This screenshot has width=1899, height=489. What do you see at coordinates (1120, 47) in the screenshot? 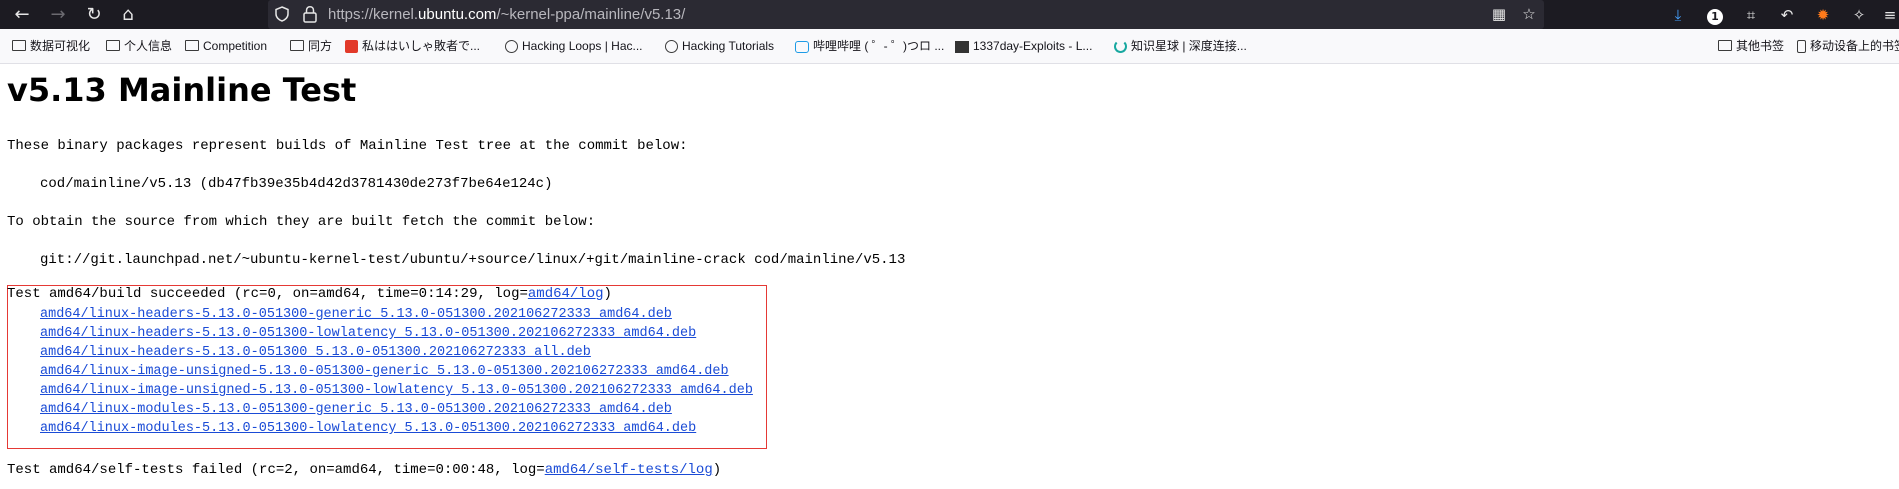
I see `ring-icon` at bounding box center [1120, 47].